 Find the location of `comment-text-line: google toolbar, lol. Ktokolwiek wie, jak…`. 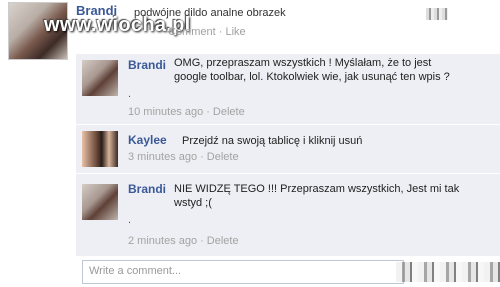

comment-text-line: google toolbar, lol. Ktokolwiek wie, jak… is located at coordinates (312, 77).